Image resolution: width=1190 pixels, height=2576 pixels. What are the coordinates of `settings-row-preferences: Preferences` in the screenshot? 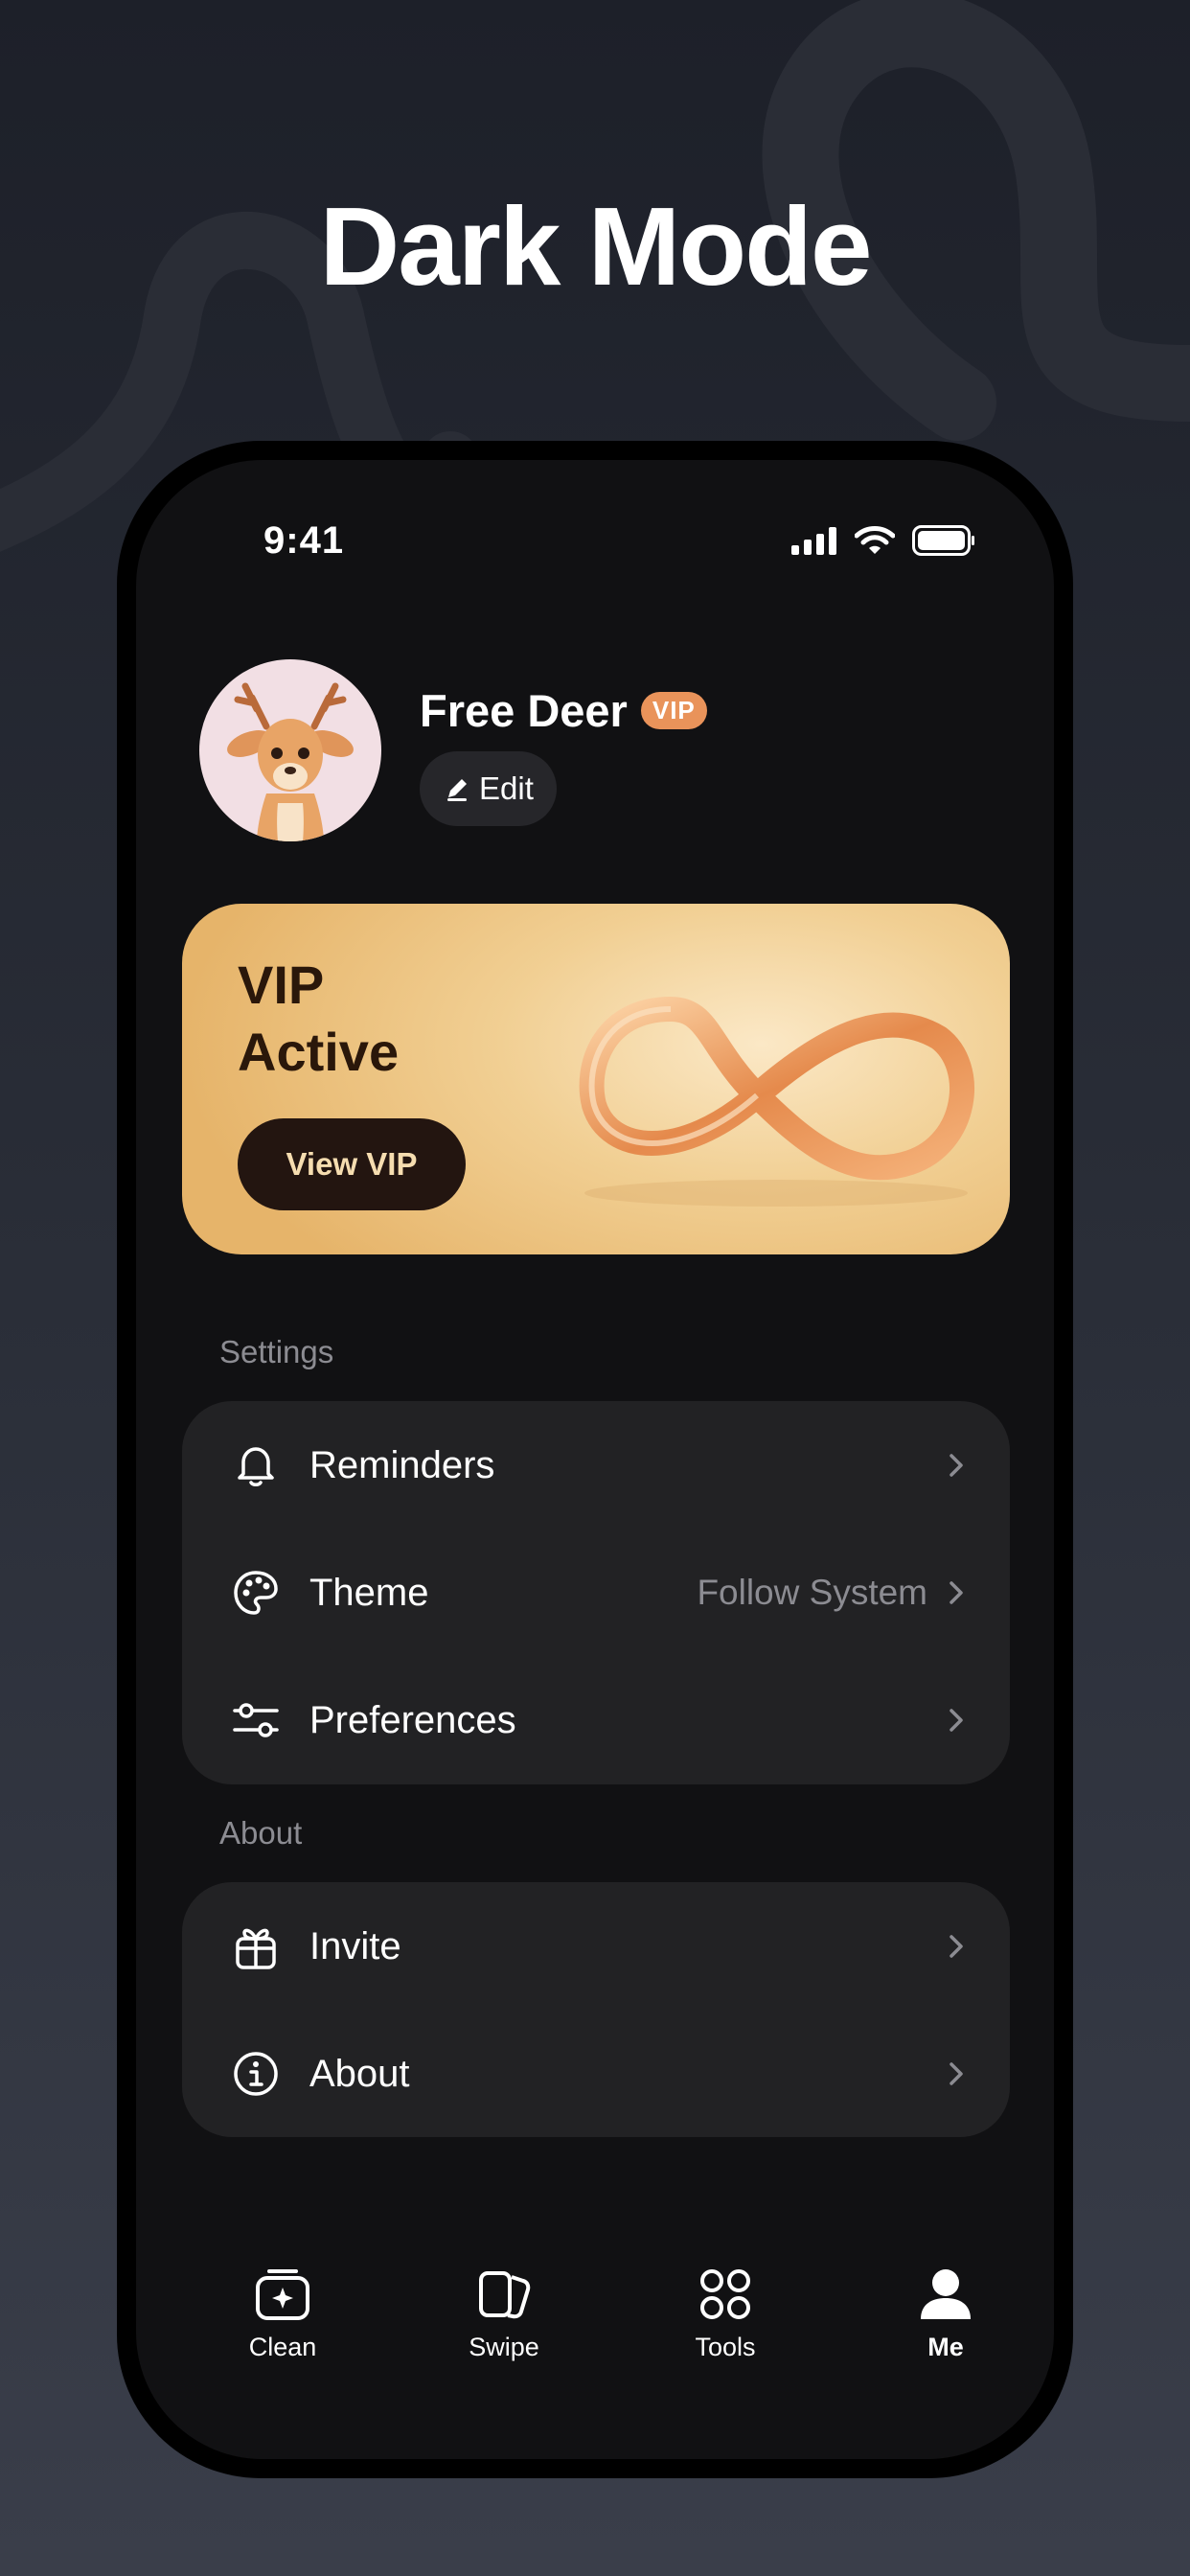 It's located at (596, 1720).